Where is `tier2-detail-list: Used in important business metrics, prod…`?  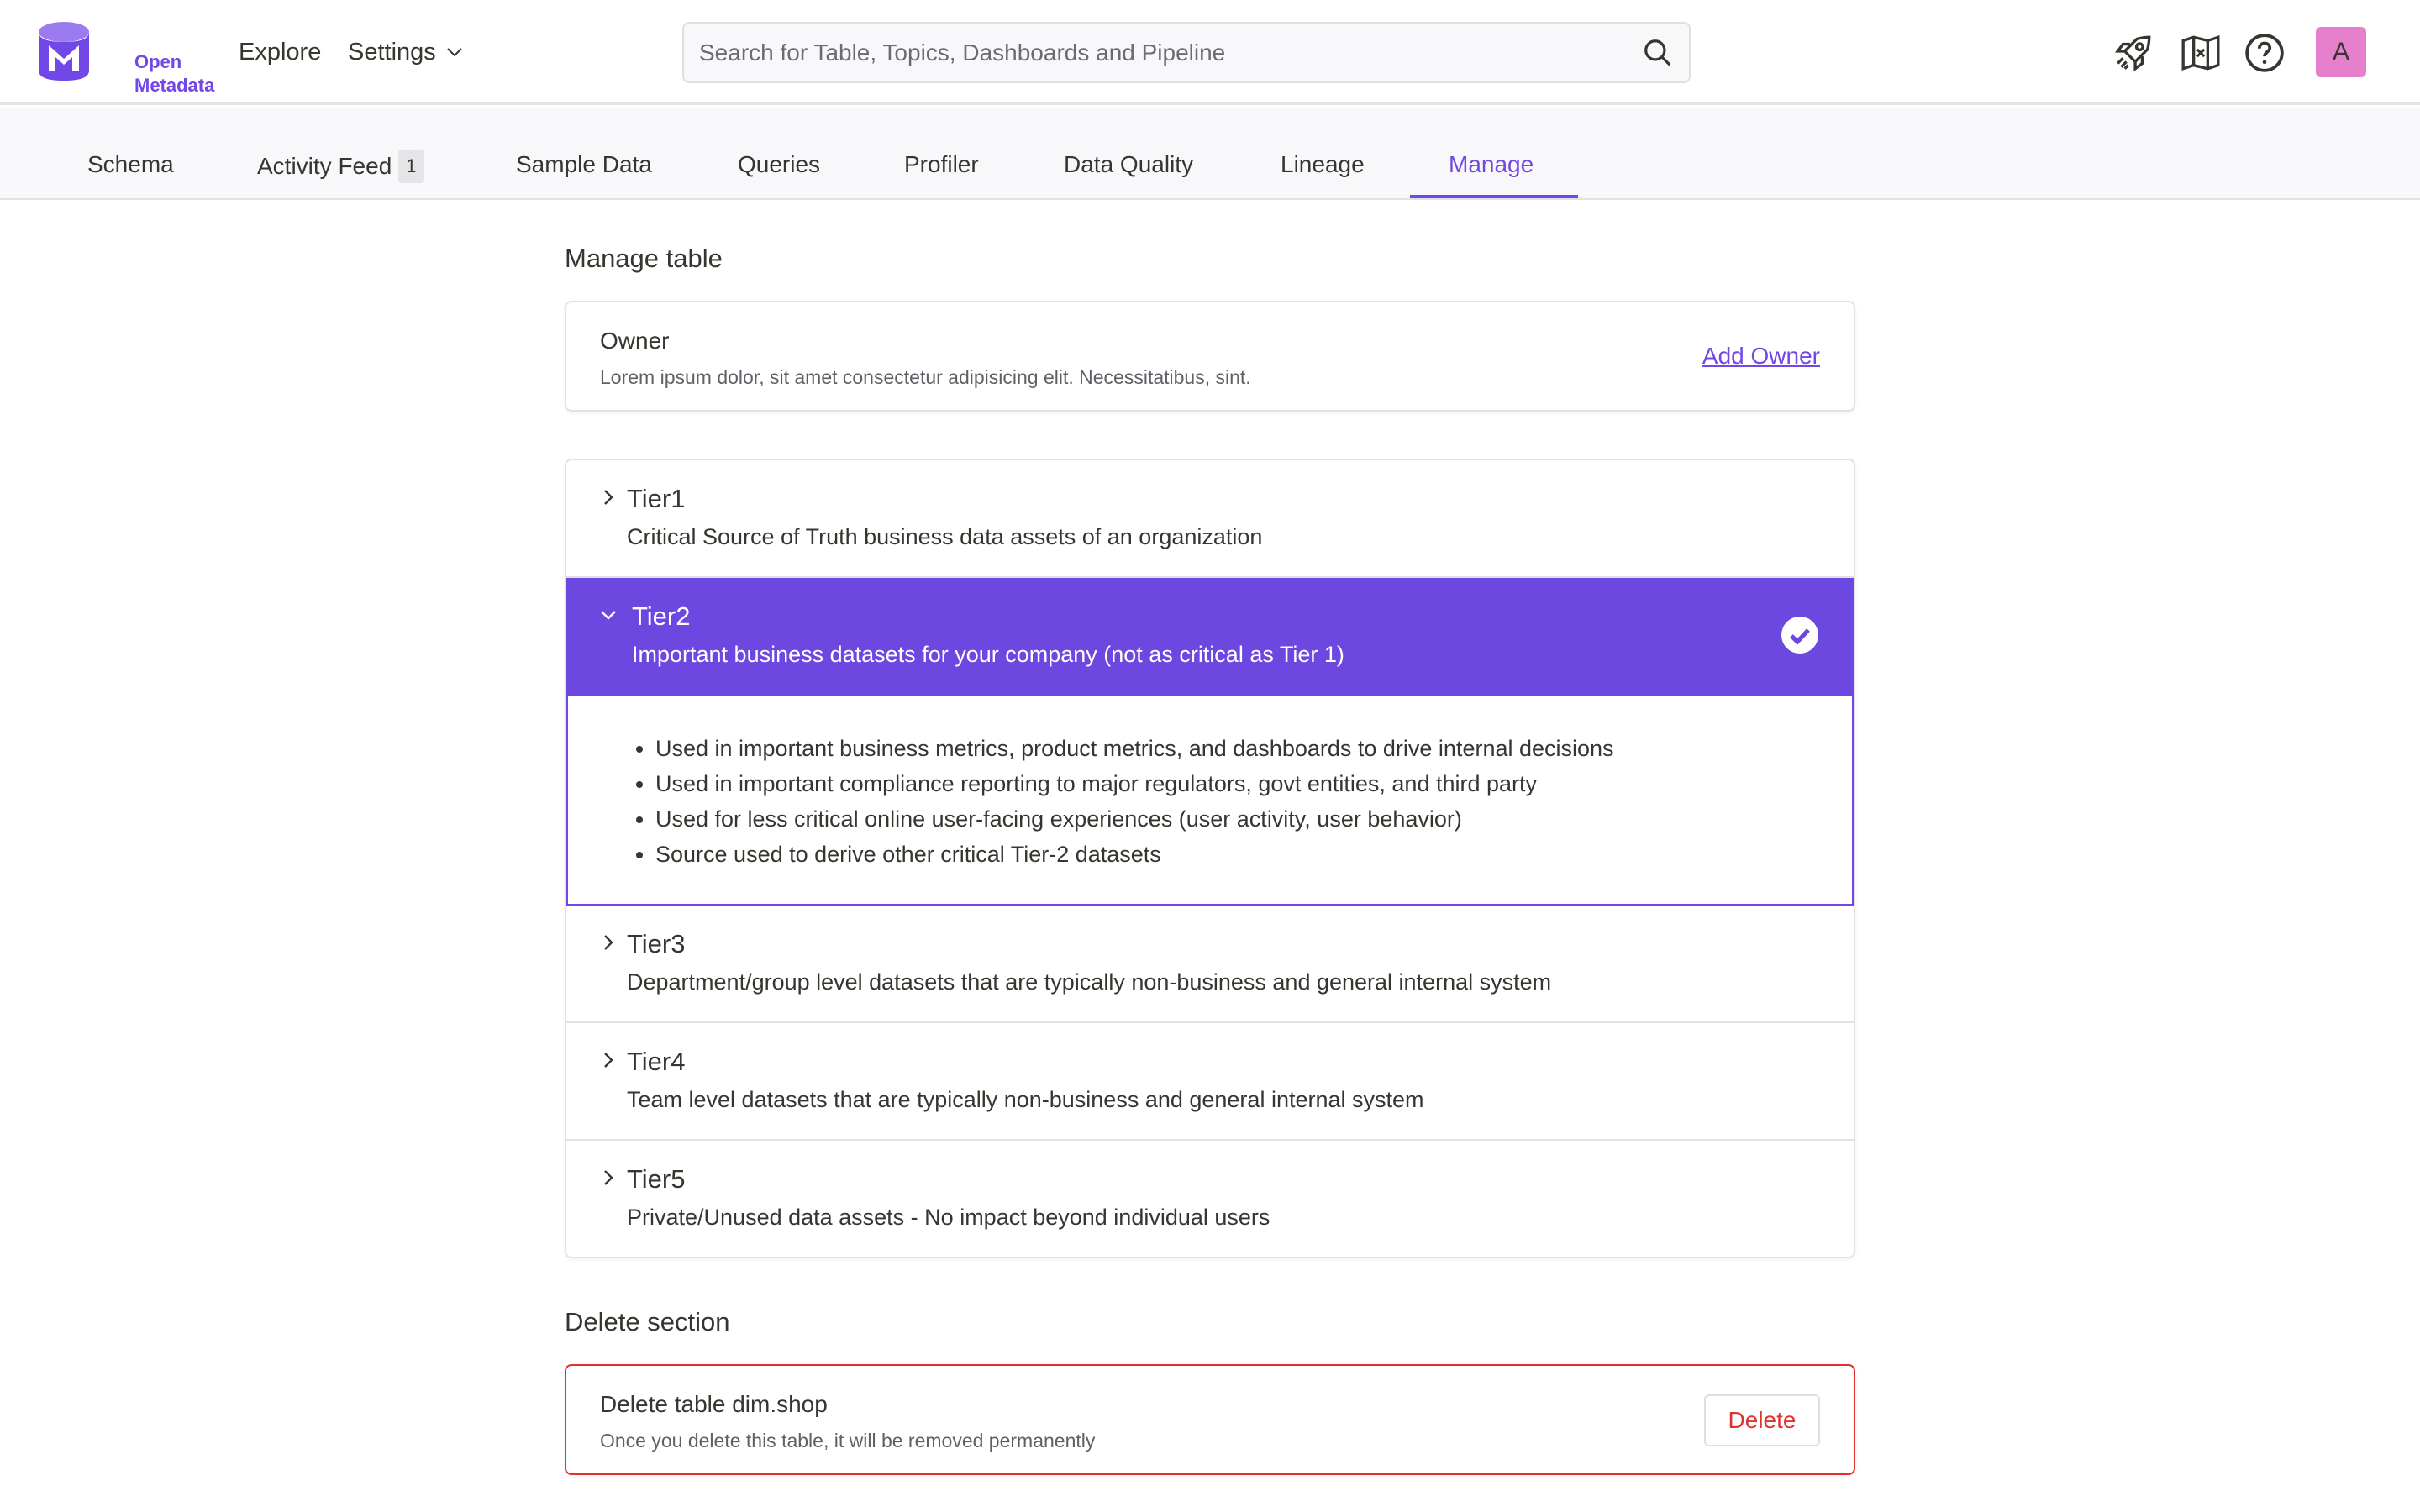
tier2-detail-list: Used in important business metrics, prod… is located at coordinates (1134, 801).